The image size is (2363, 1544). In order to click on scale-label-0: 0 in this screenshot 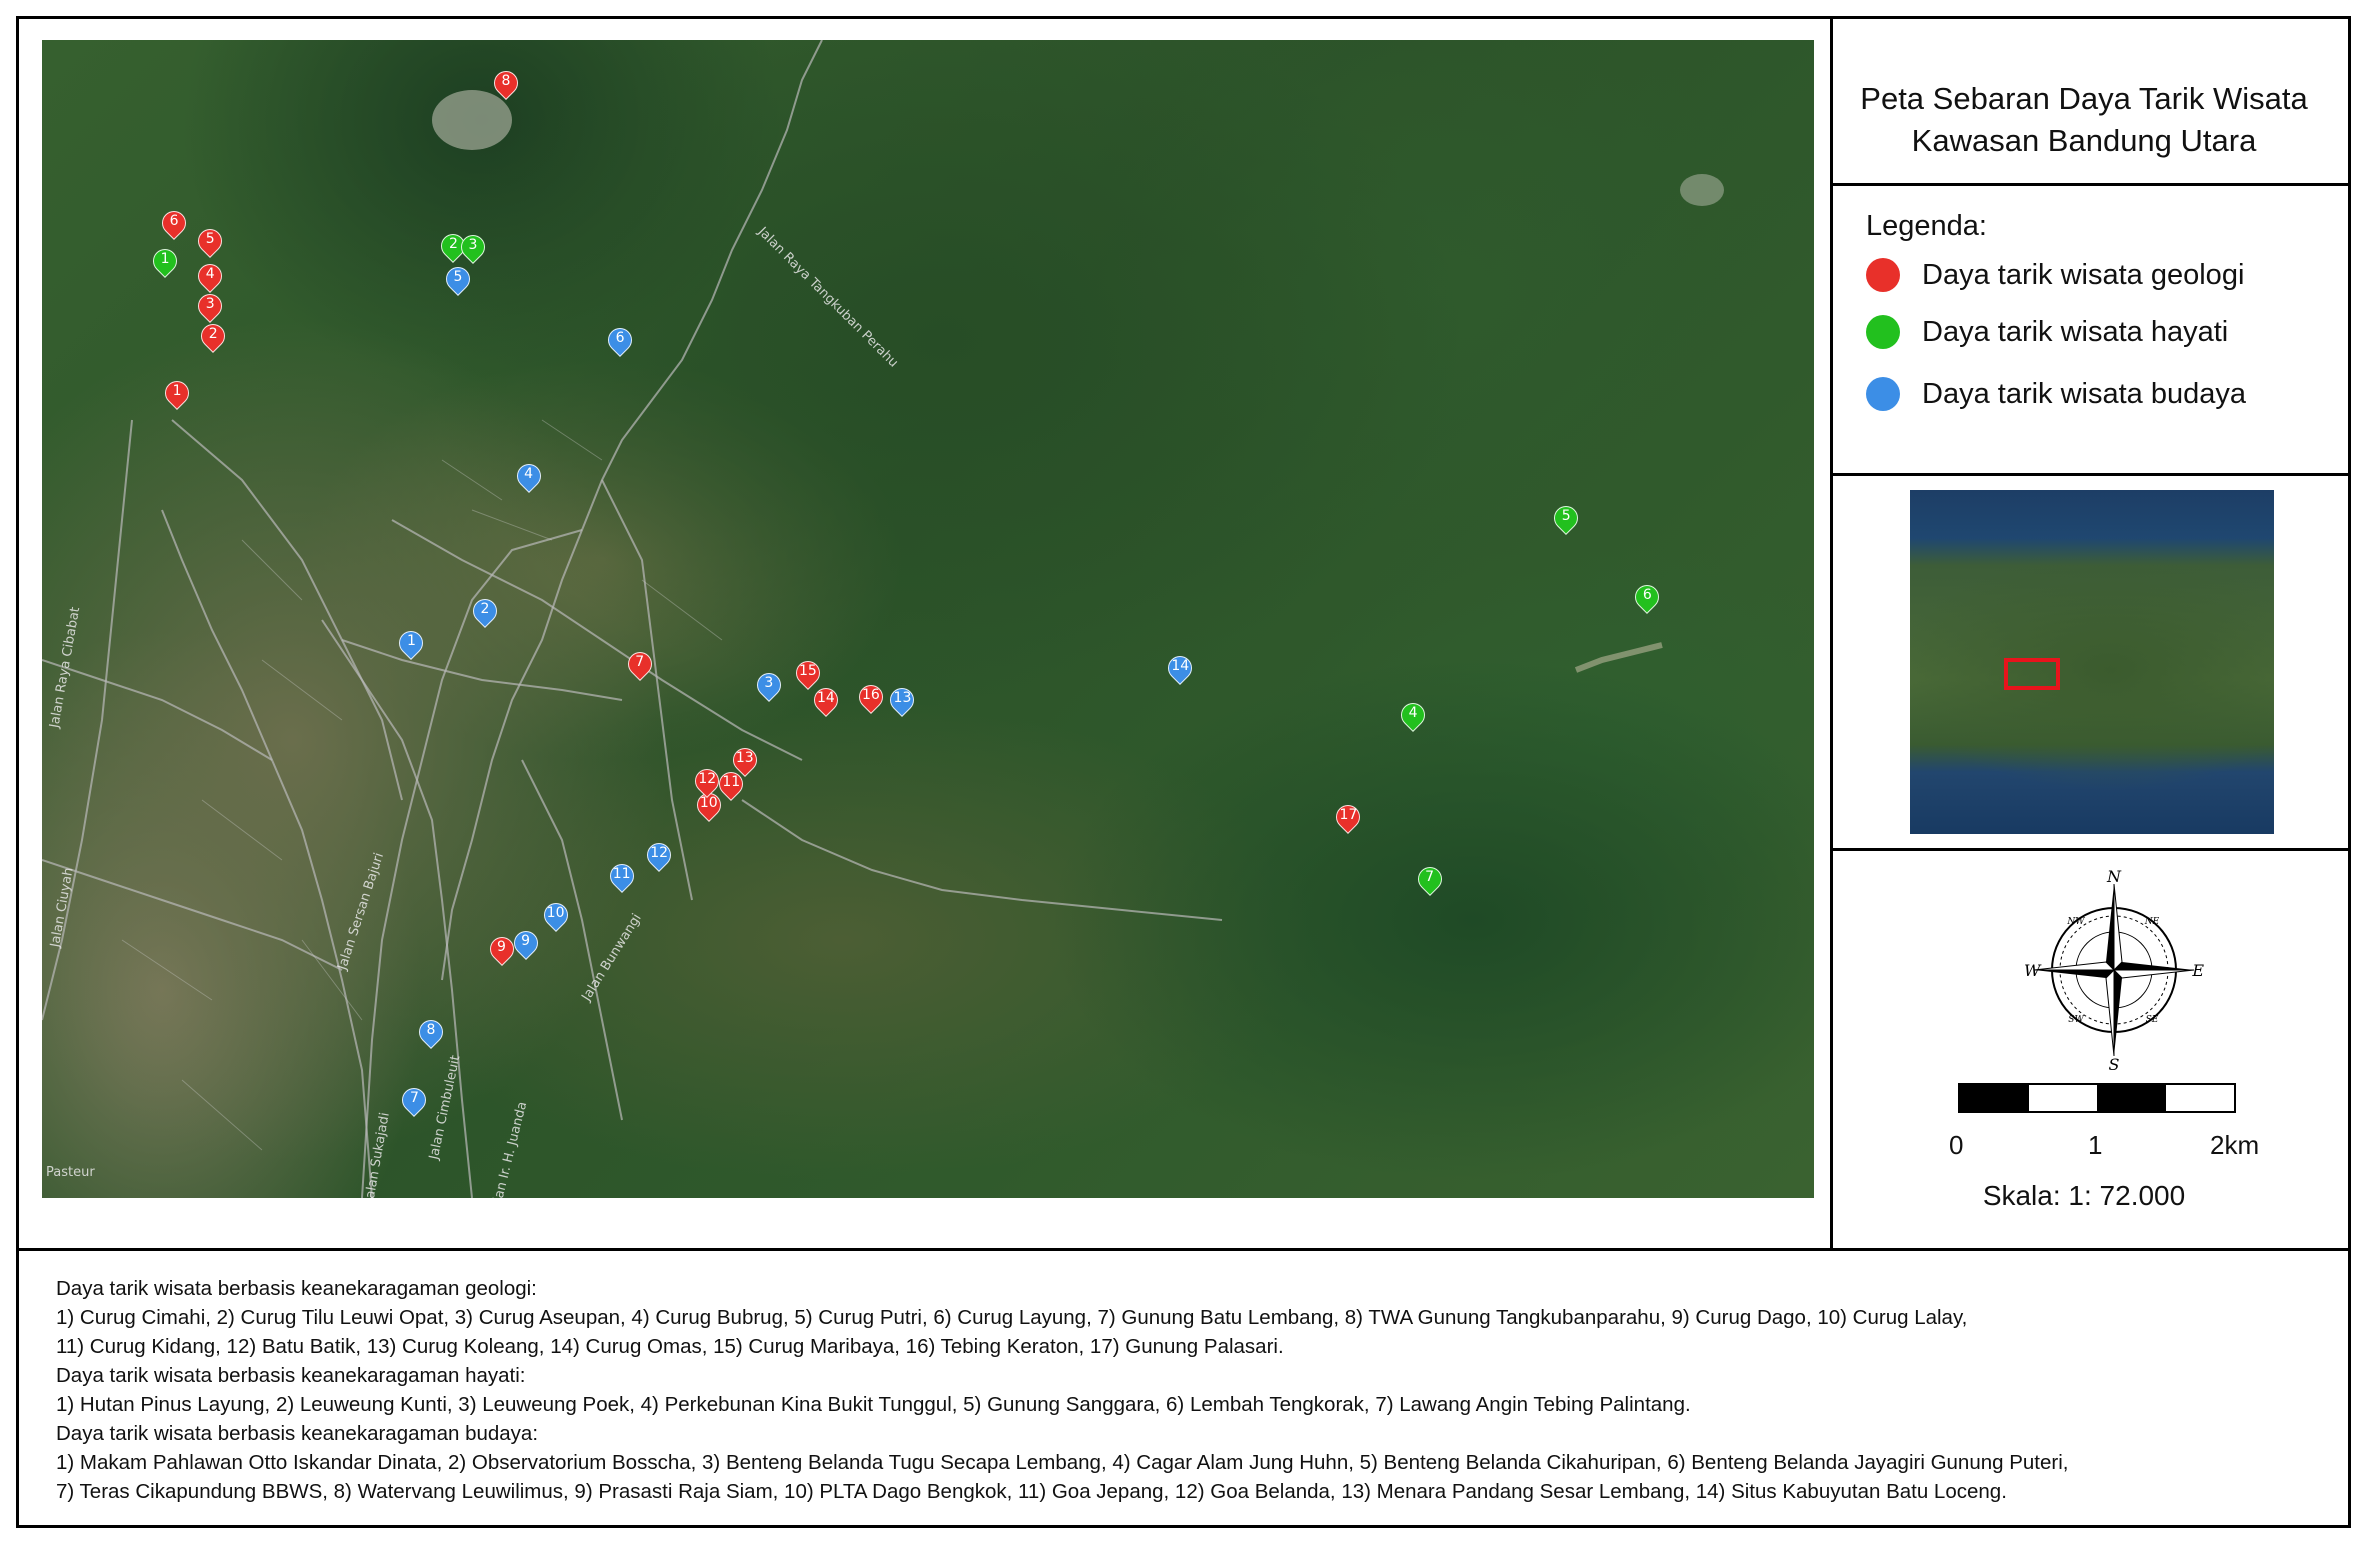, I will do `click(1956, 1145)`.